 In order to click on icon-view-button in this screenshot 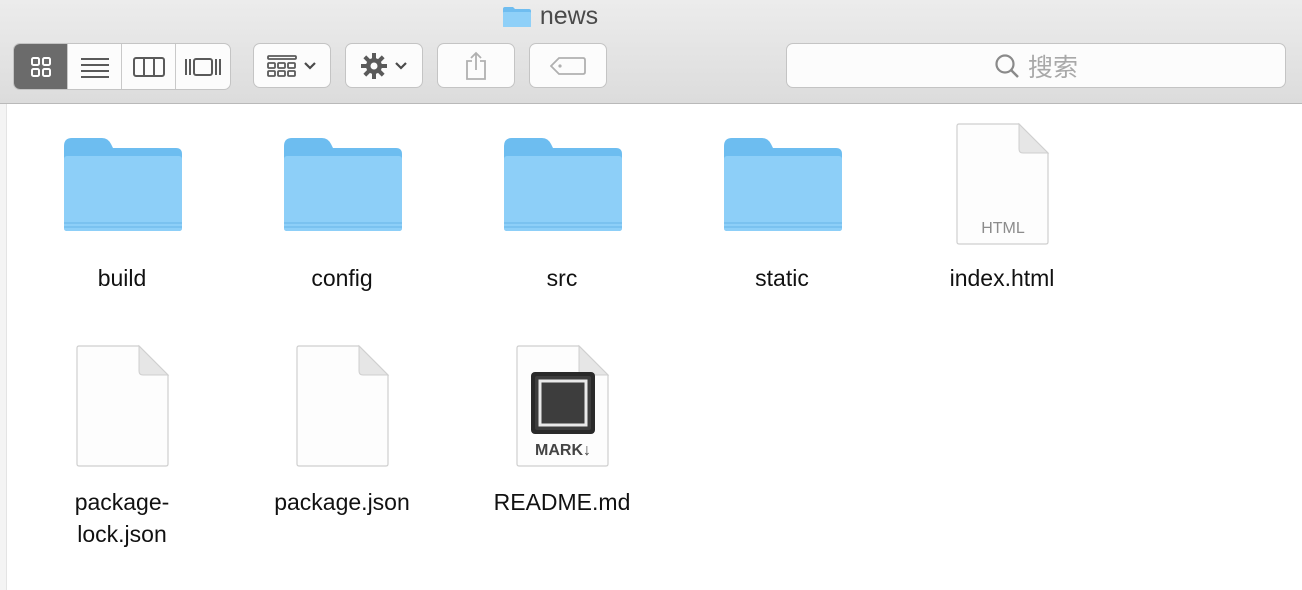, I will do `click(41, 66)`.